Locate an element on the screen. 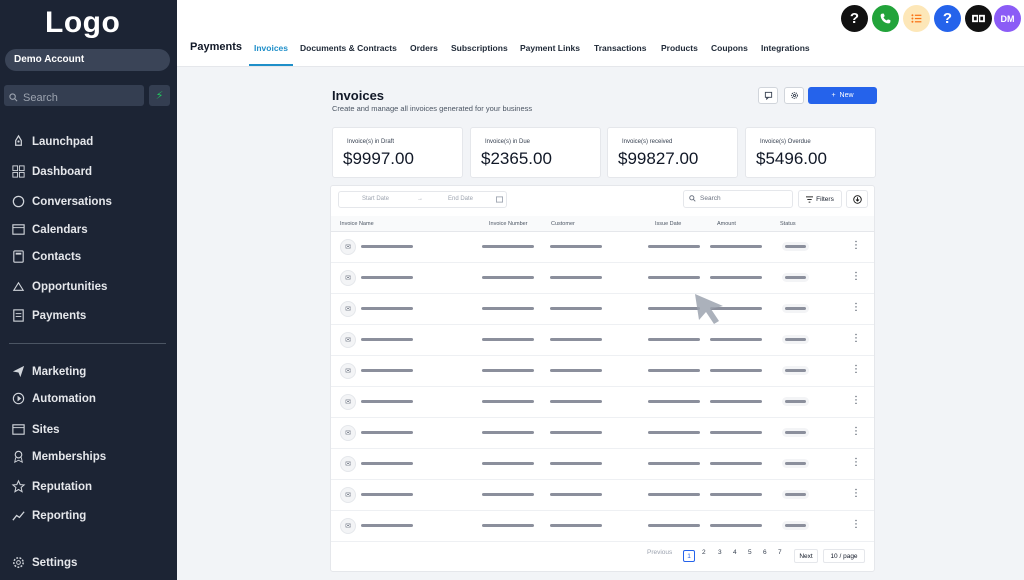  page-5-button: 5 is located at coordinates (750, 552).